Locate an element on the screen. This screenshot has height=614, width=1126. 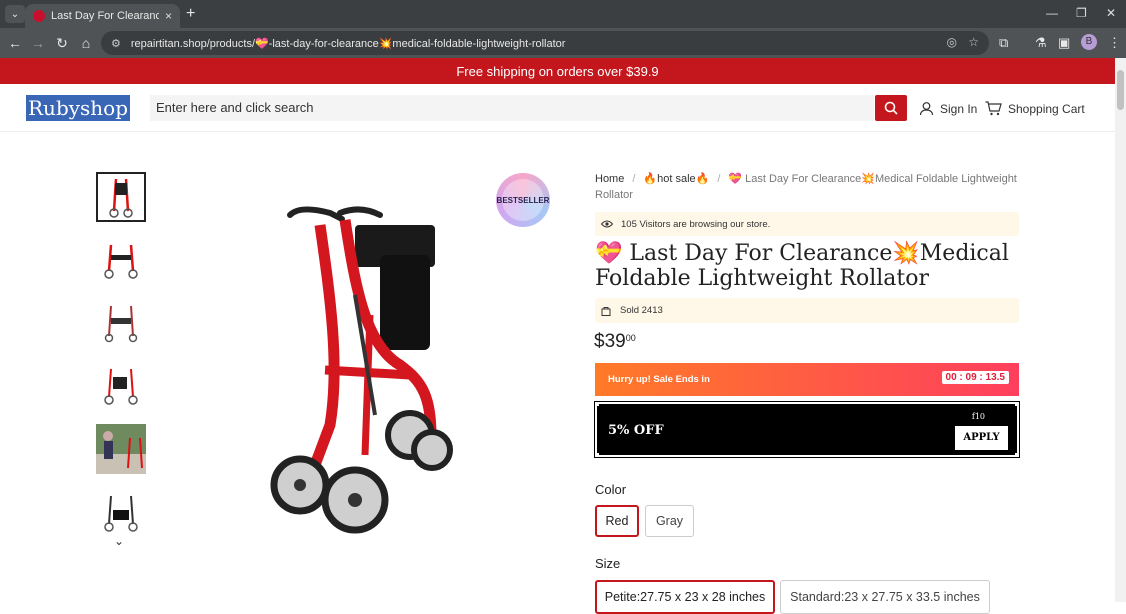
forward-icon: → is located at coordinates (38, 43).